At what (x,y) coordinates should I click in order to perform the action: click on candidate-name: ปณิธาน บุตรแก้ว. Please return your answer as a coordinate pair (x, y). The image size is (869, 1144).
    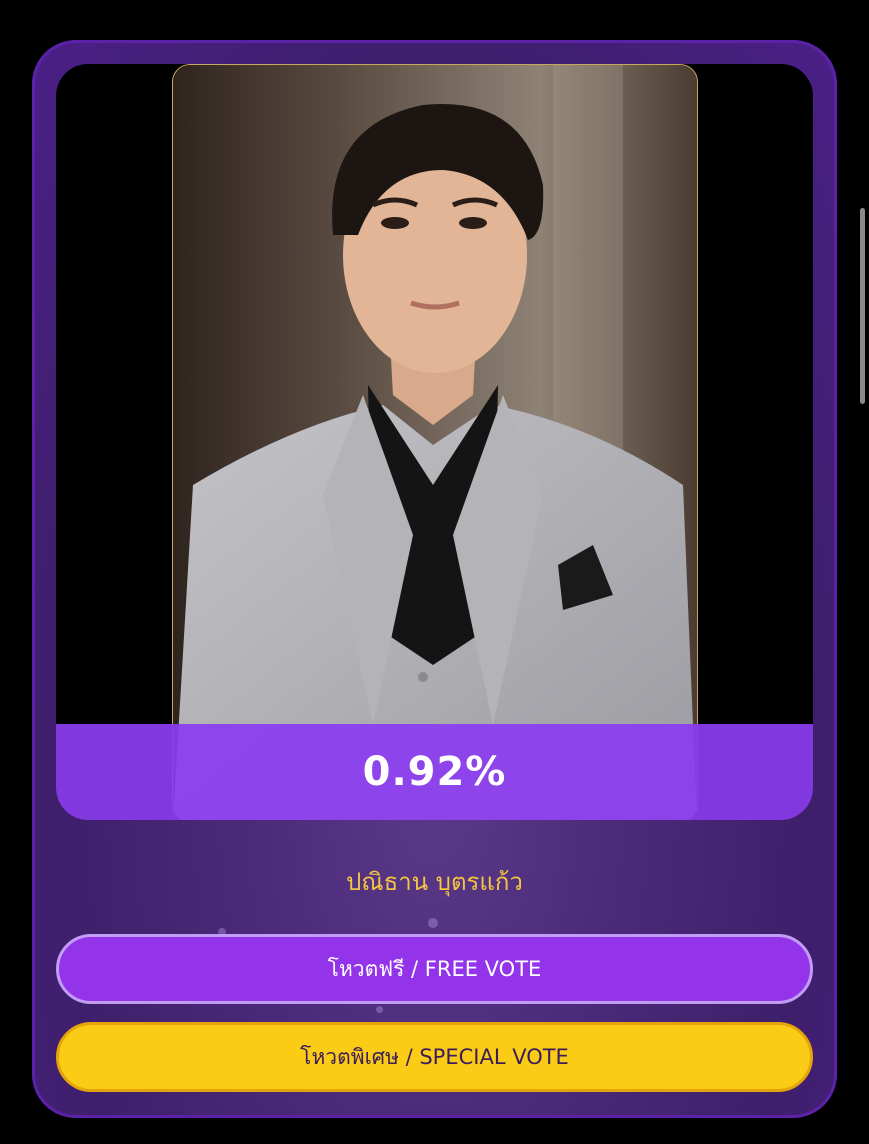
    Looking at the image, I should click on (434, 882).